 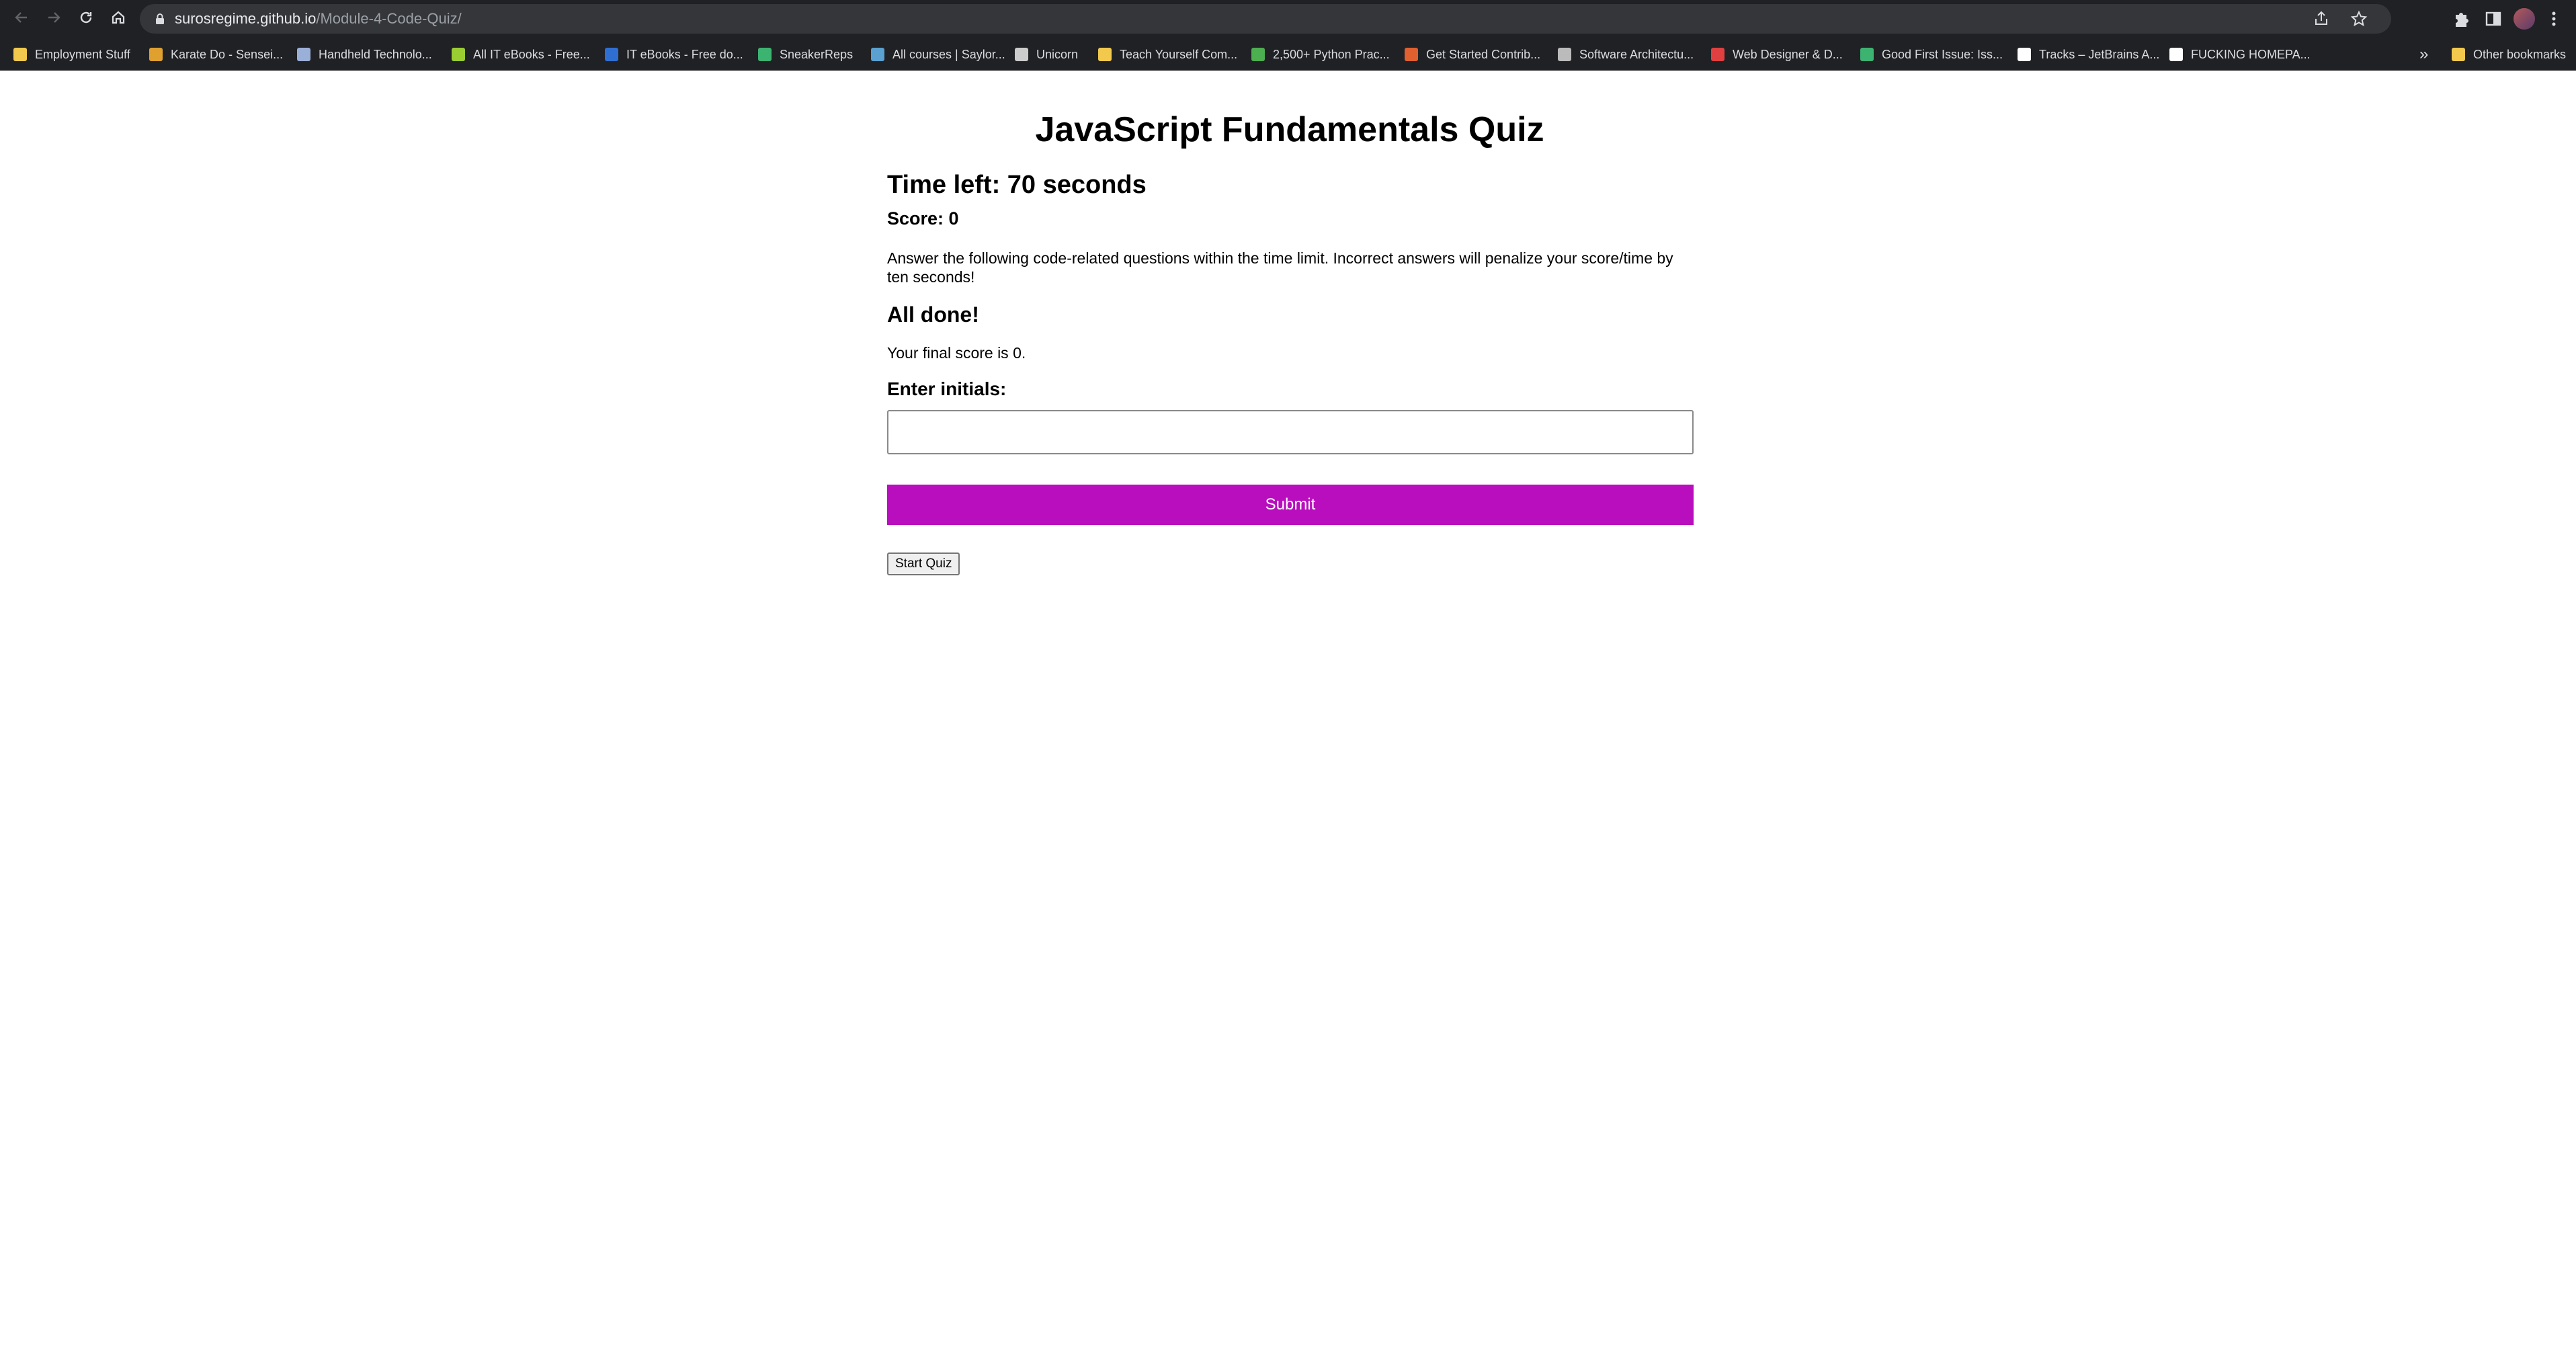 I want to click on reload-icon, so click(x=86, y=17).